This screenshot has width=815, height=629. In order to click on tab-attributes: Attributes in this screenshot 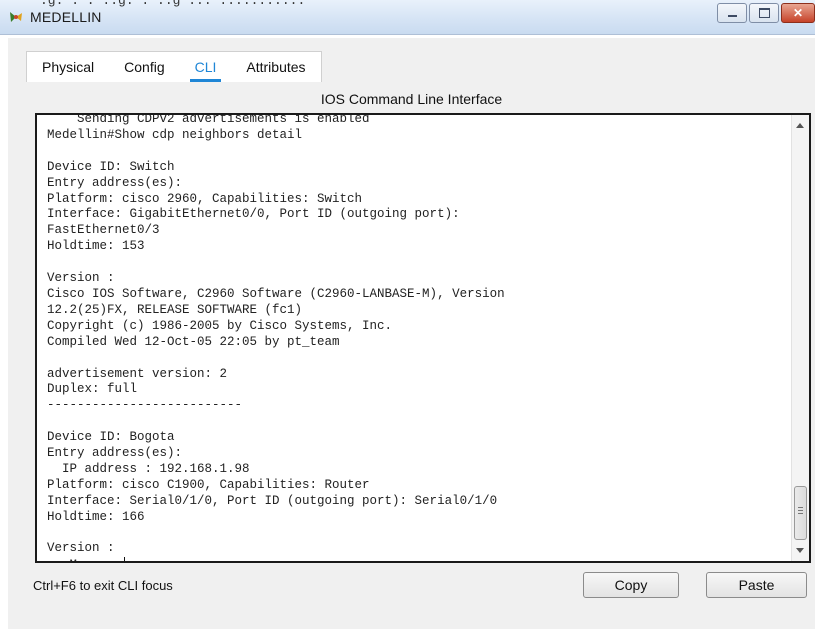, I will do `click(275, 67)`.